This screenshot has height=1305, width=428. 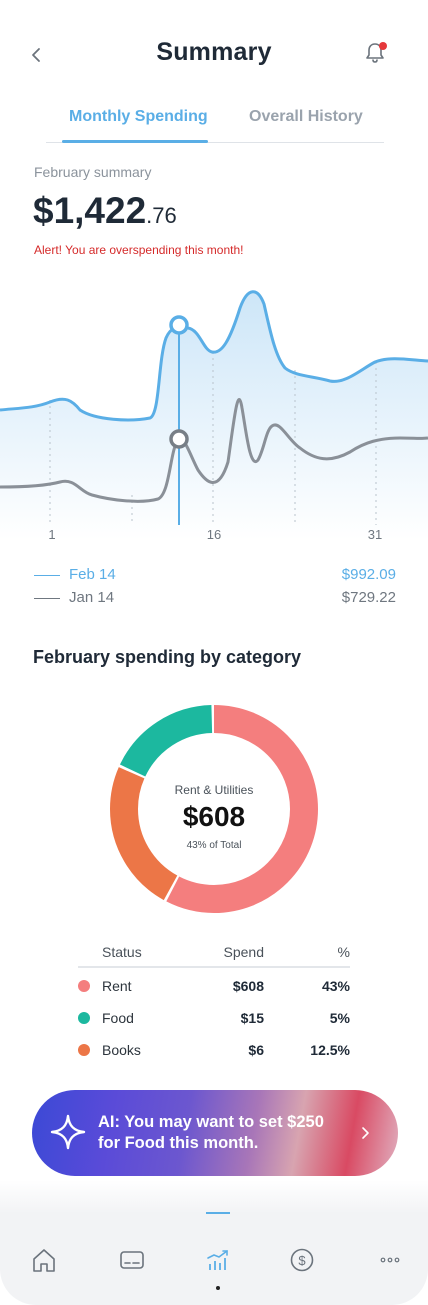 What do you see at coordinates (248, 986) in the screenshot?
I see `category-spend: $608` at bounding box center [248, 986].